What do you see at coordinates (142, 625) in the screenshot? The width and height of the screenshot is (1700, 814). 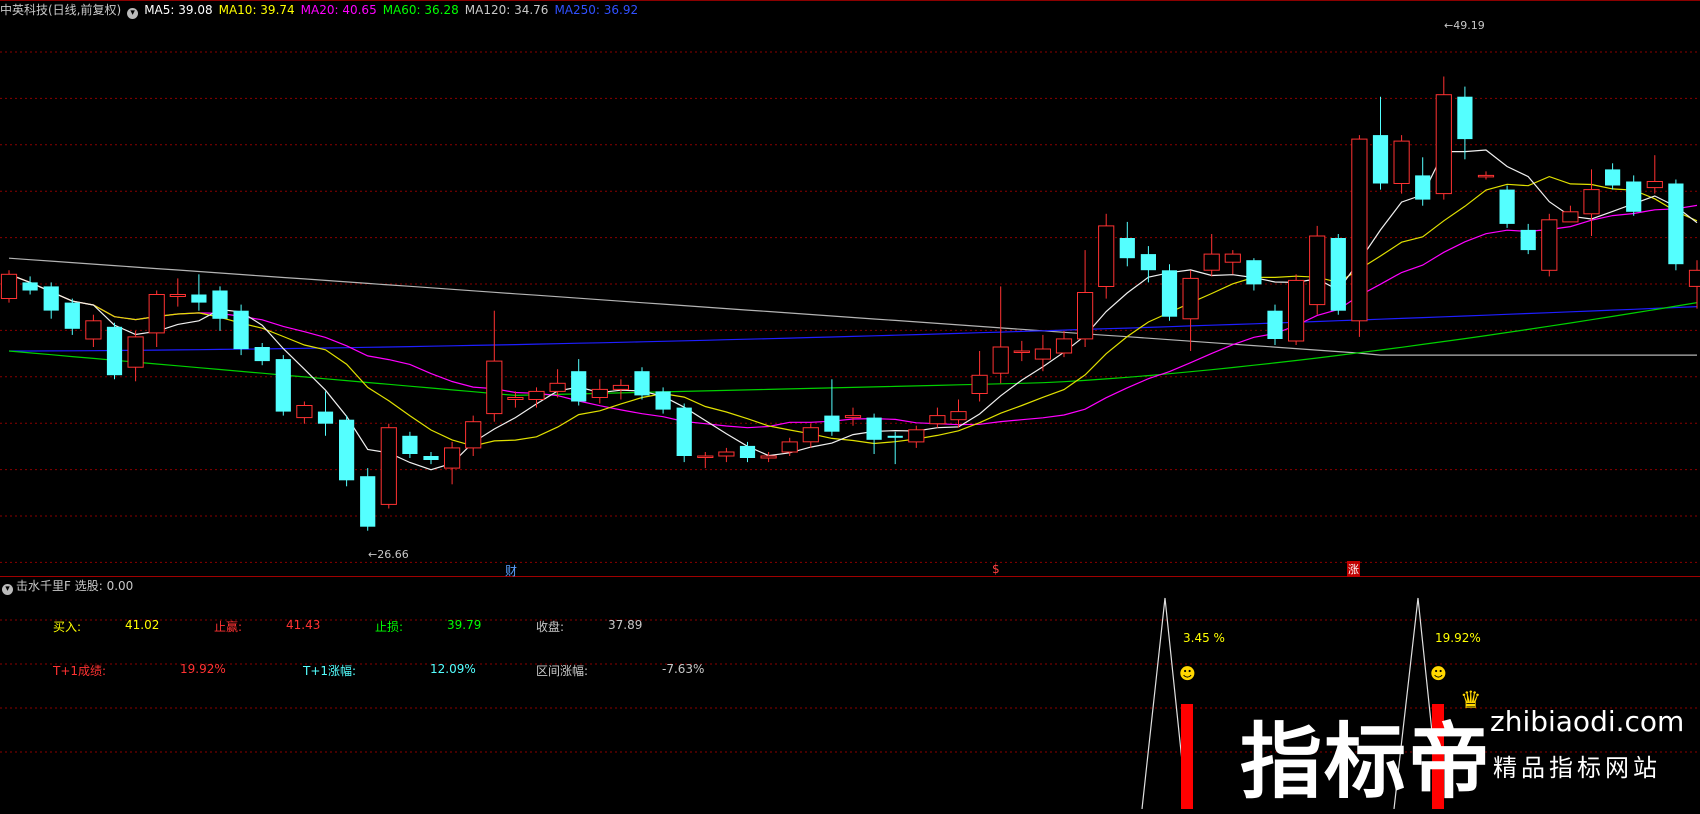 I see `buy-value: 41.02` at bounding box center [142, 625].